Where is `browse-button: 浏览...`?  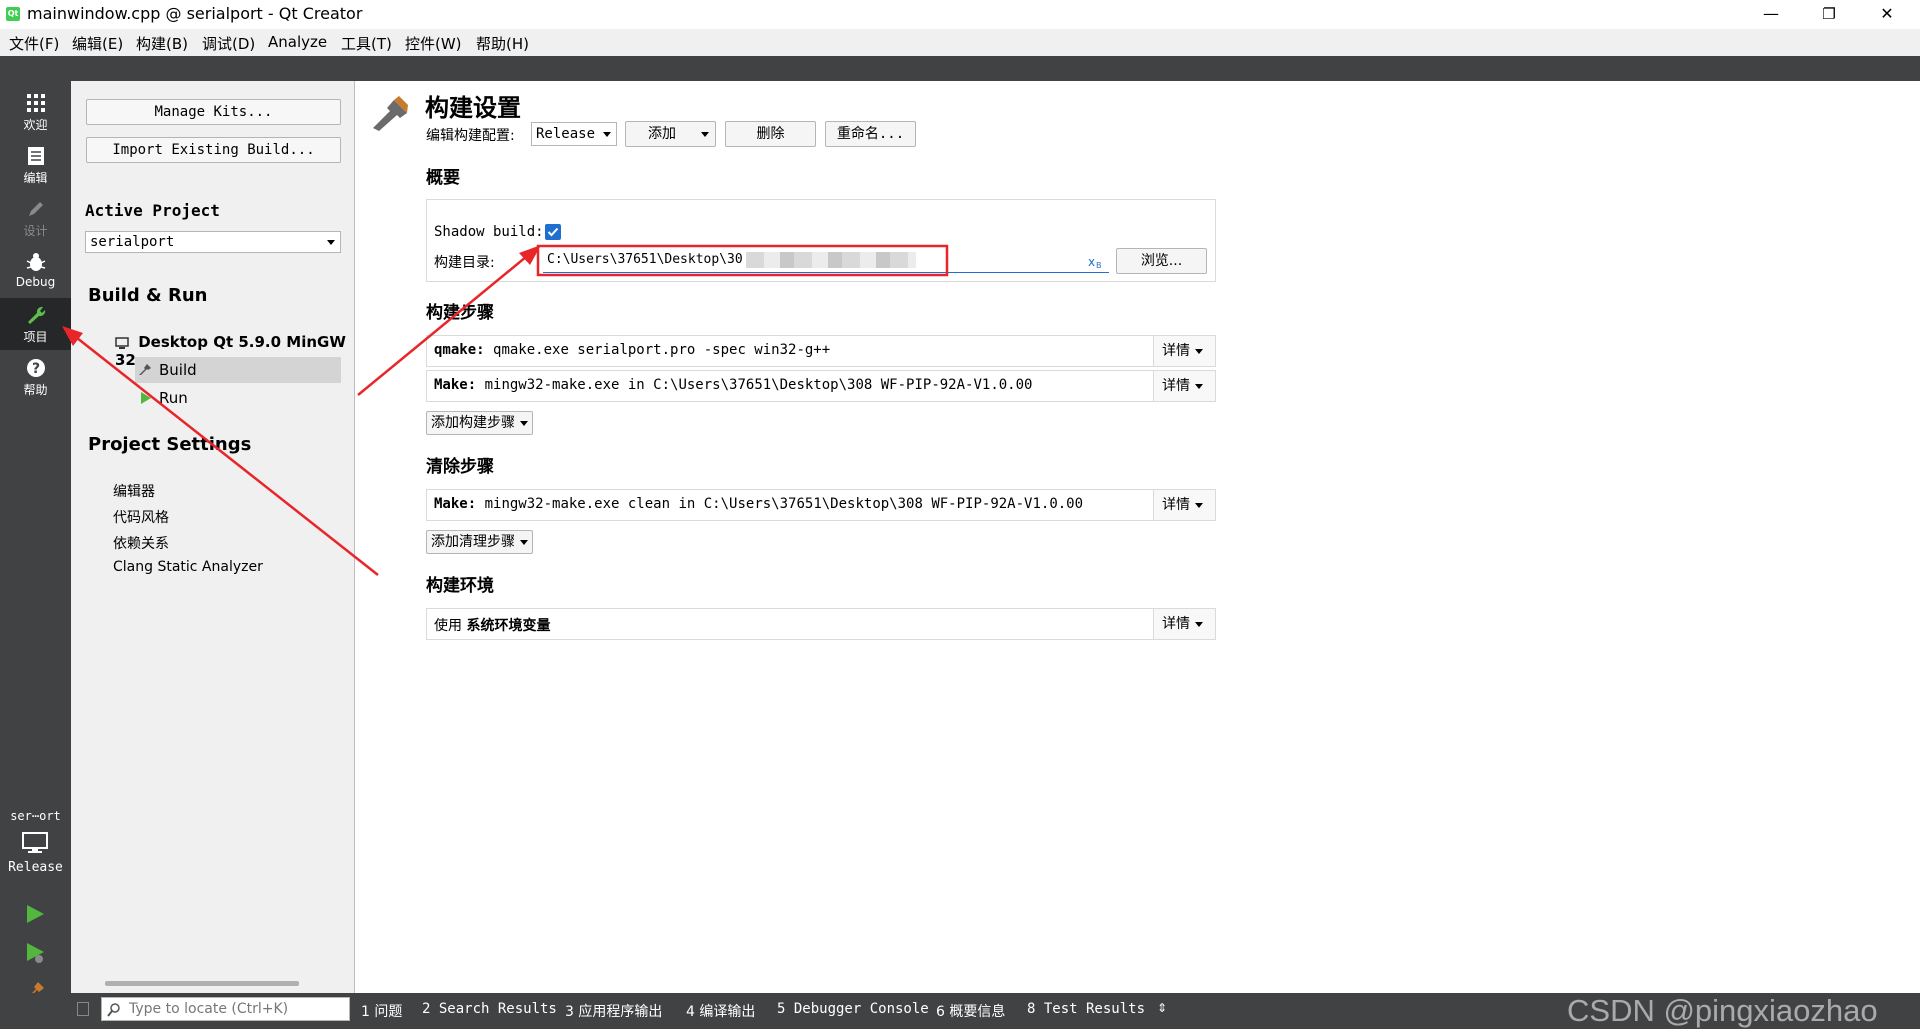
browse-button: 浏览... is located at coordinates (1161, 261).